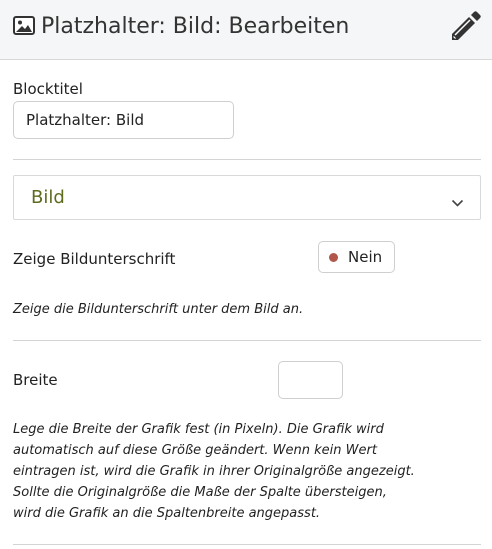 The width and height of the screenshot is (492, 549). I want to click on image-section-accordion: Bild, so click(247, 197).